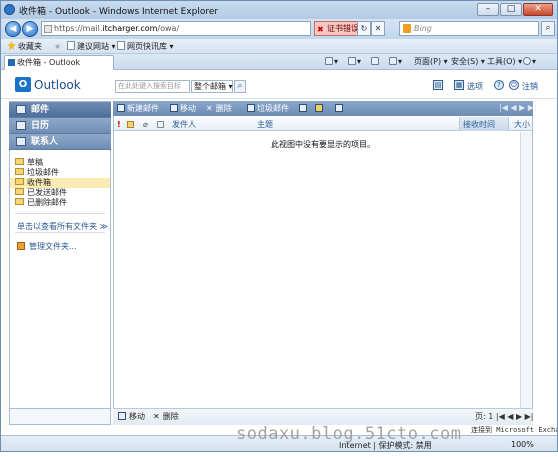 This screenshot has height=457, width=558. I want to click on back-arrow-icon: ◀, so click(13, 29).